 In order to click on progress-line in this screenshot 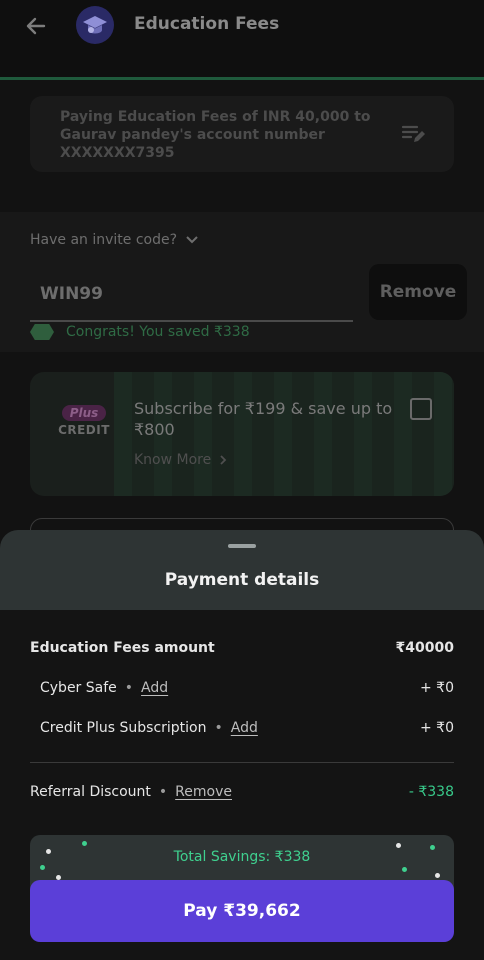, I will do `click(242, 78)`.